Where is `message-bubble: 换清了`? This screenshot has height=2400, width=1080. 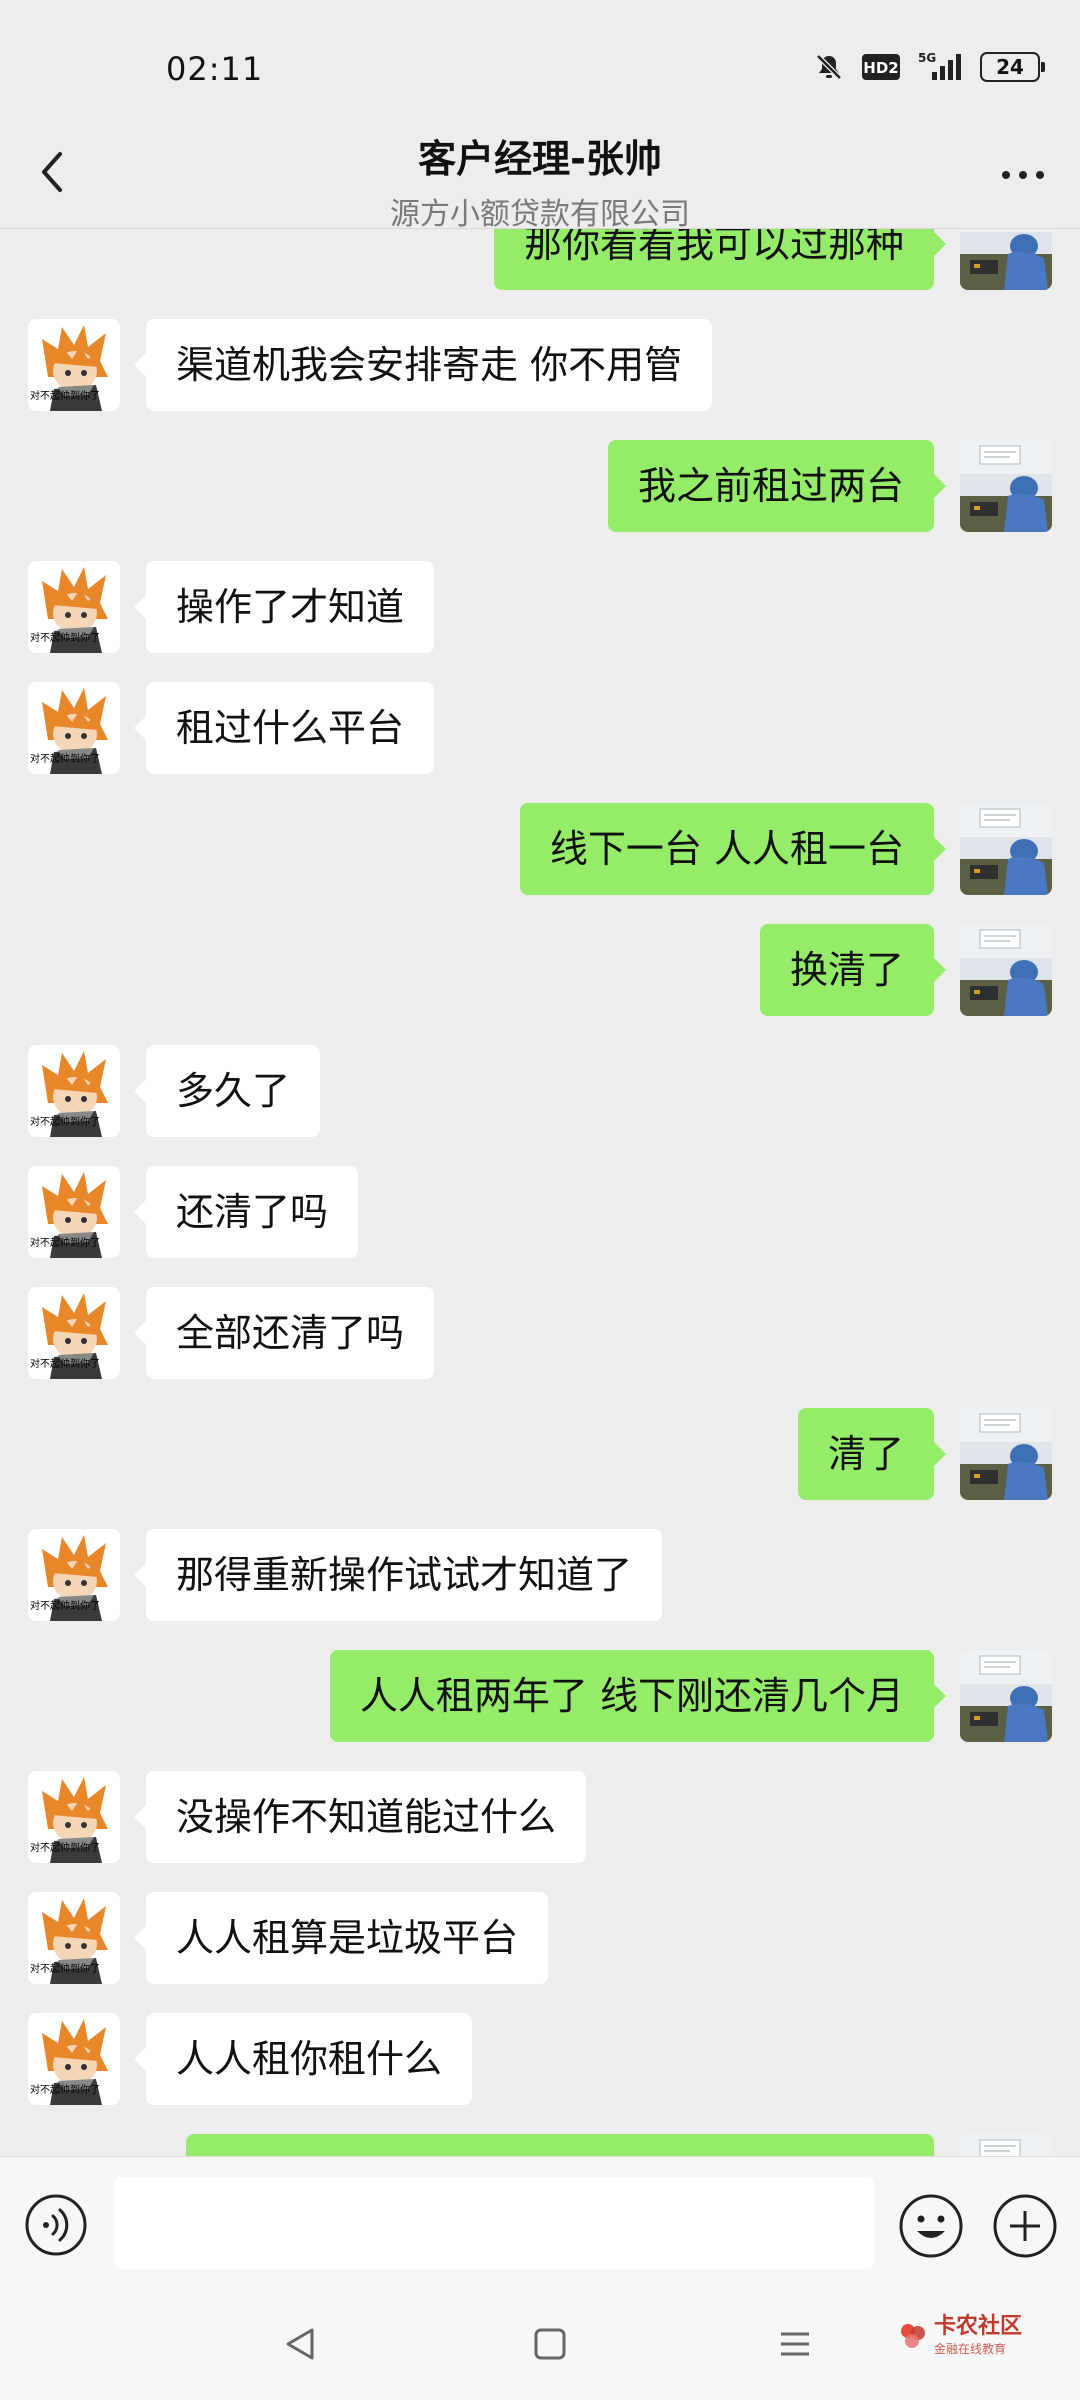
message-bubble: 换清了 is located at coordinates (853, 970).